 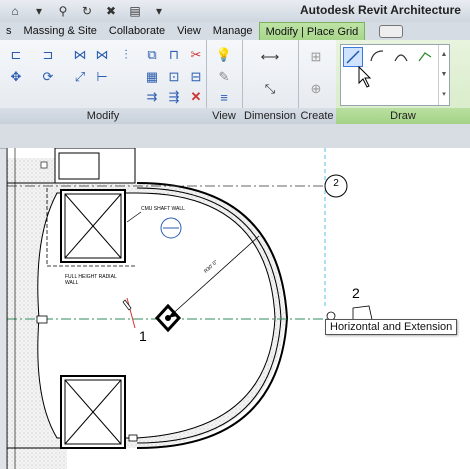 What do you see at coordinates (224, 116) in the screenshot?
I see `view-panel-label: View` at bounding box center [224, 116].